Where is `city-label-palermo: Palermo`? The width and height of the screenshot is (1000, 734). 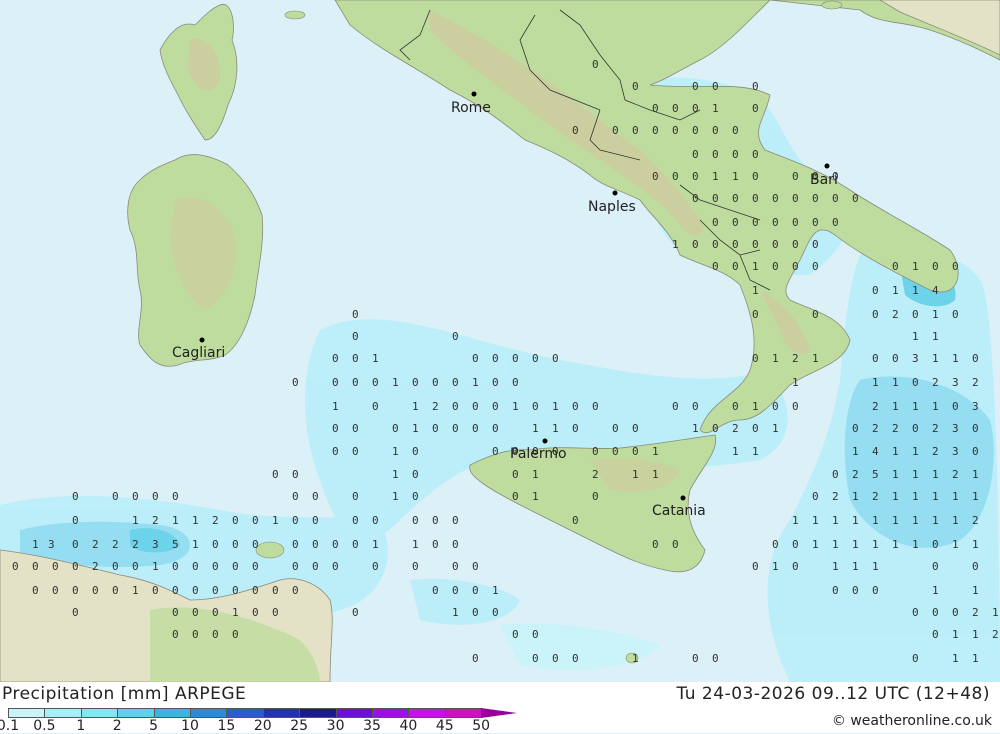 city-label-palermo: Palermo is located at coordinates (538, 454).